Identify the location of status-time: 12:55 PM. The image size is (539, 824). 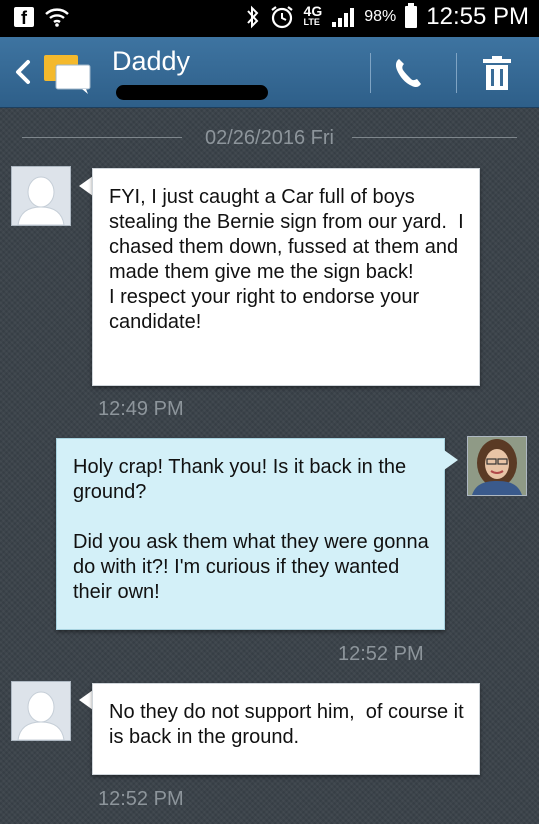
(477, 16).